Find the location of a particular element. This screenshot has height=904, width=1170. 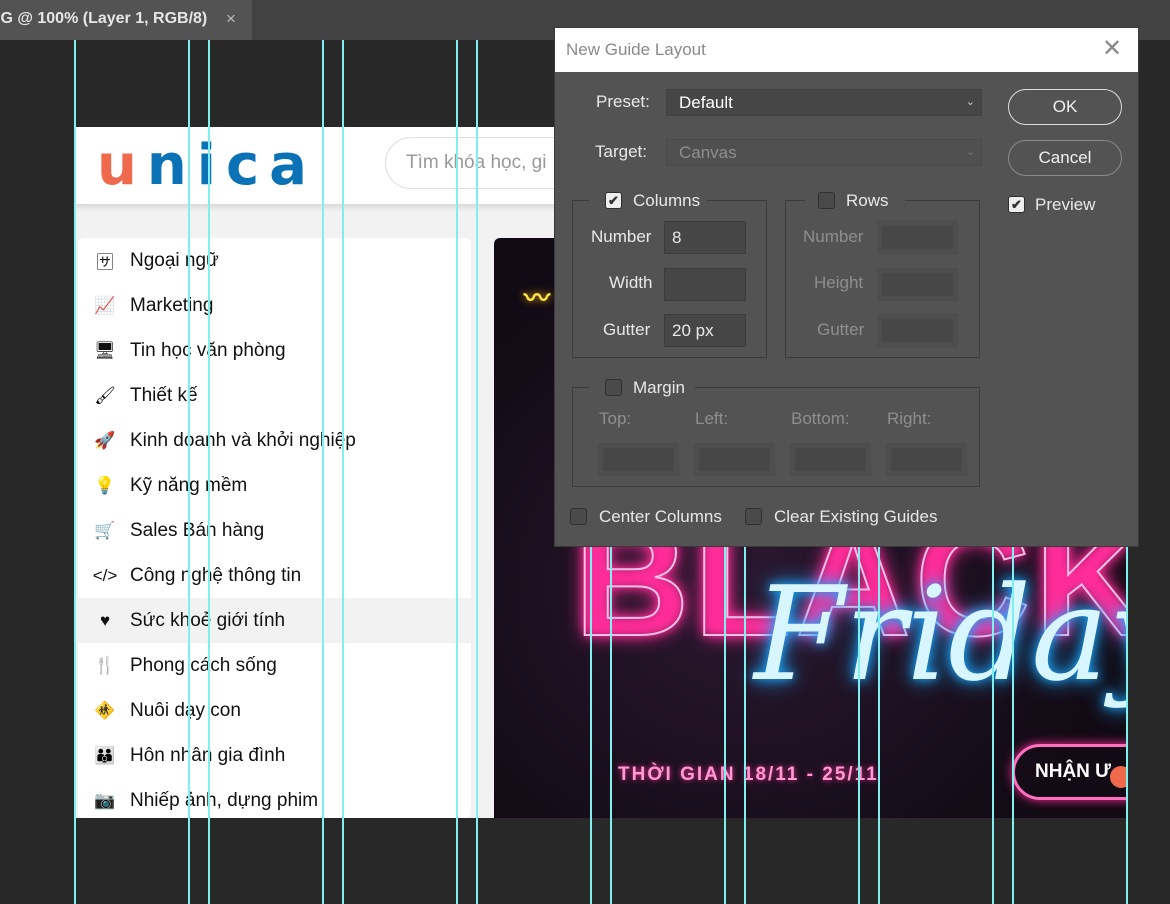

target-select: Canvas ⌄ is located at coordinates (824, 152).